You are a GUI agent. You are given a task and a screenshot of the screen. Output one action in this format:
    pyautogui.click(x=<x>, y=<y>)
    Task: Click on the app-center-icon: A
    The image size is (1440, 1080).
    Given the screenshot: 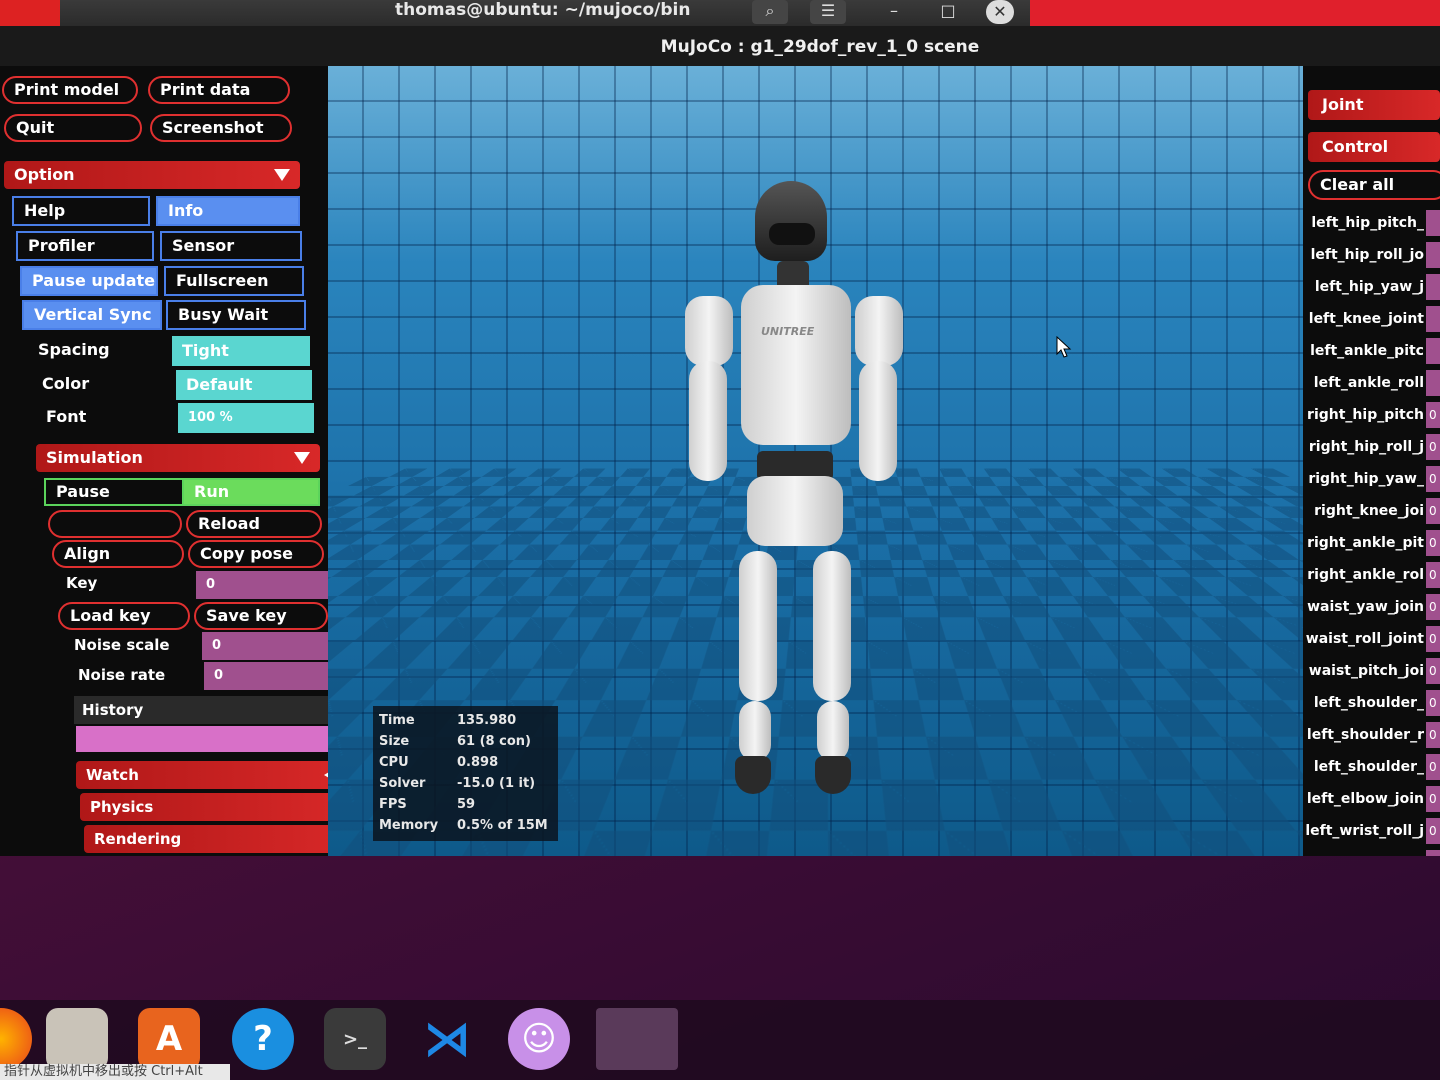 What is the action you would take?
    pyautogui.click(x=169, y=1039)
    